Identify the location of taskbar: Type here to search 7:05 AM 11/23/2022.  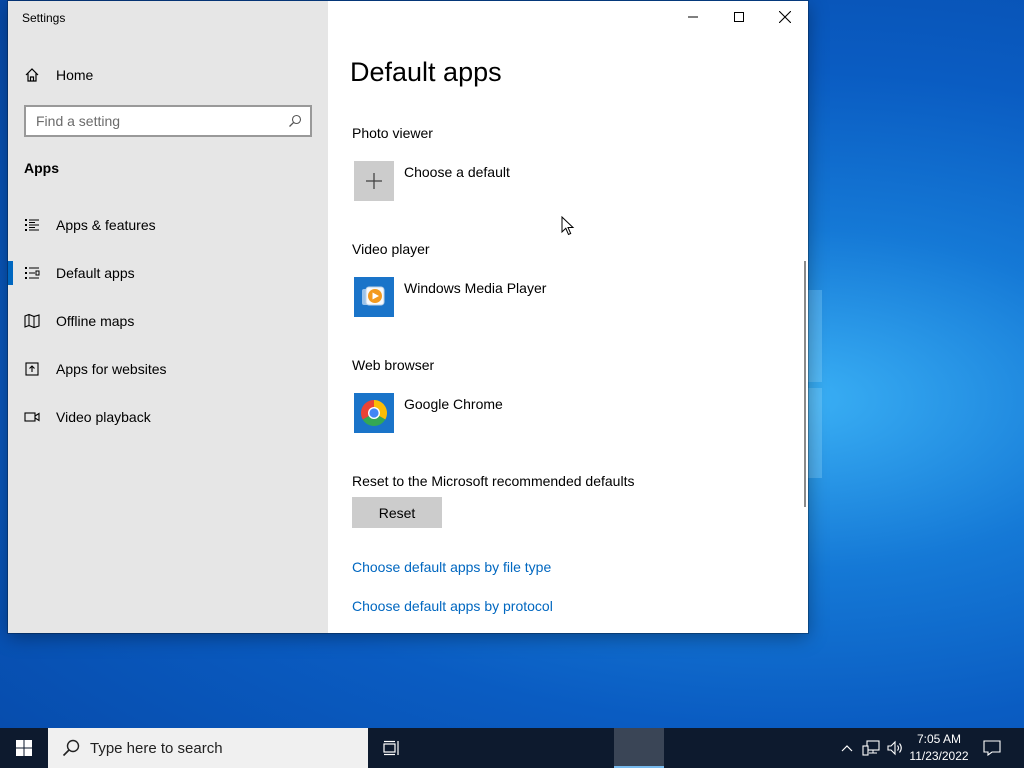
(512, 748).